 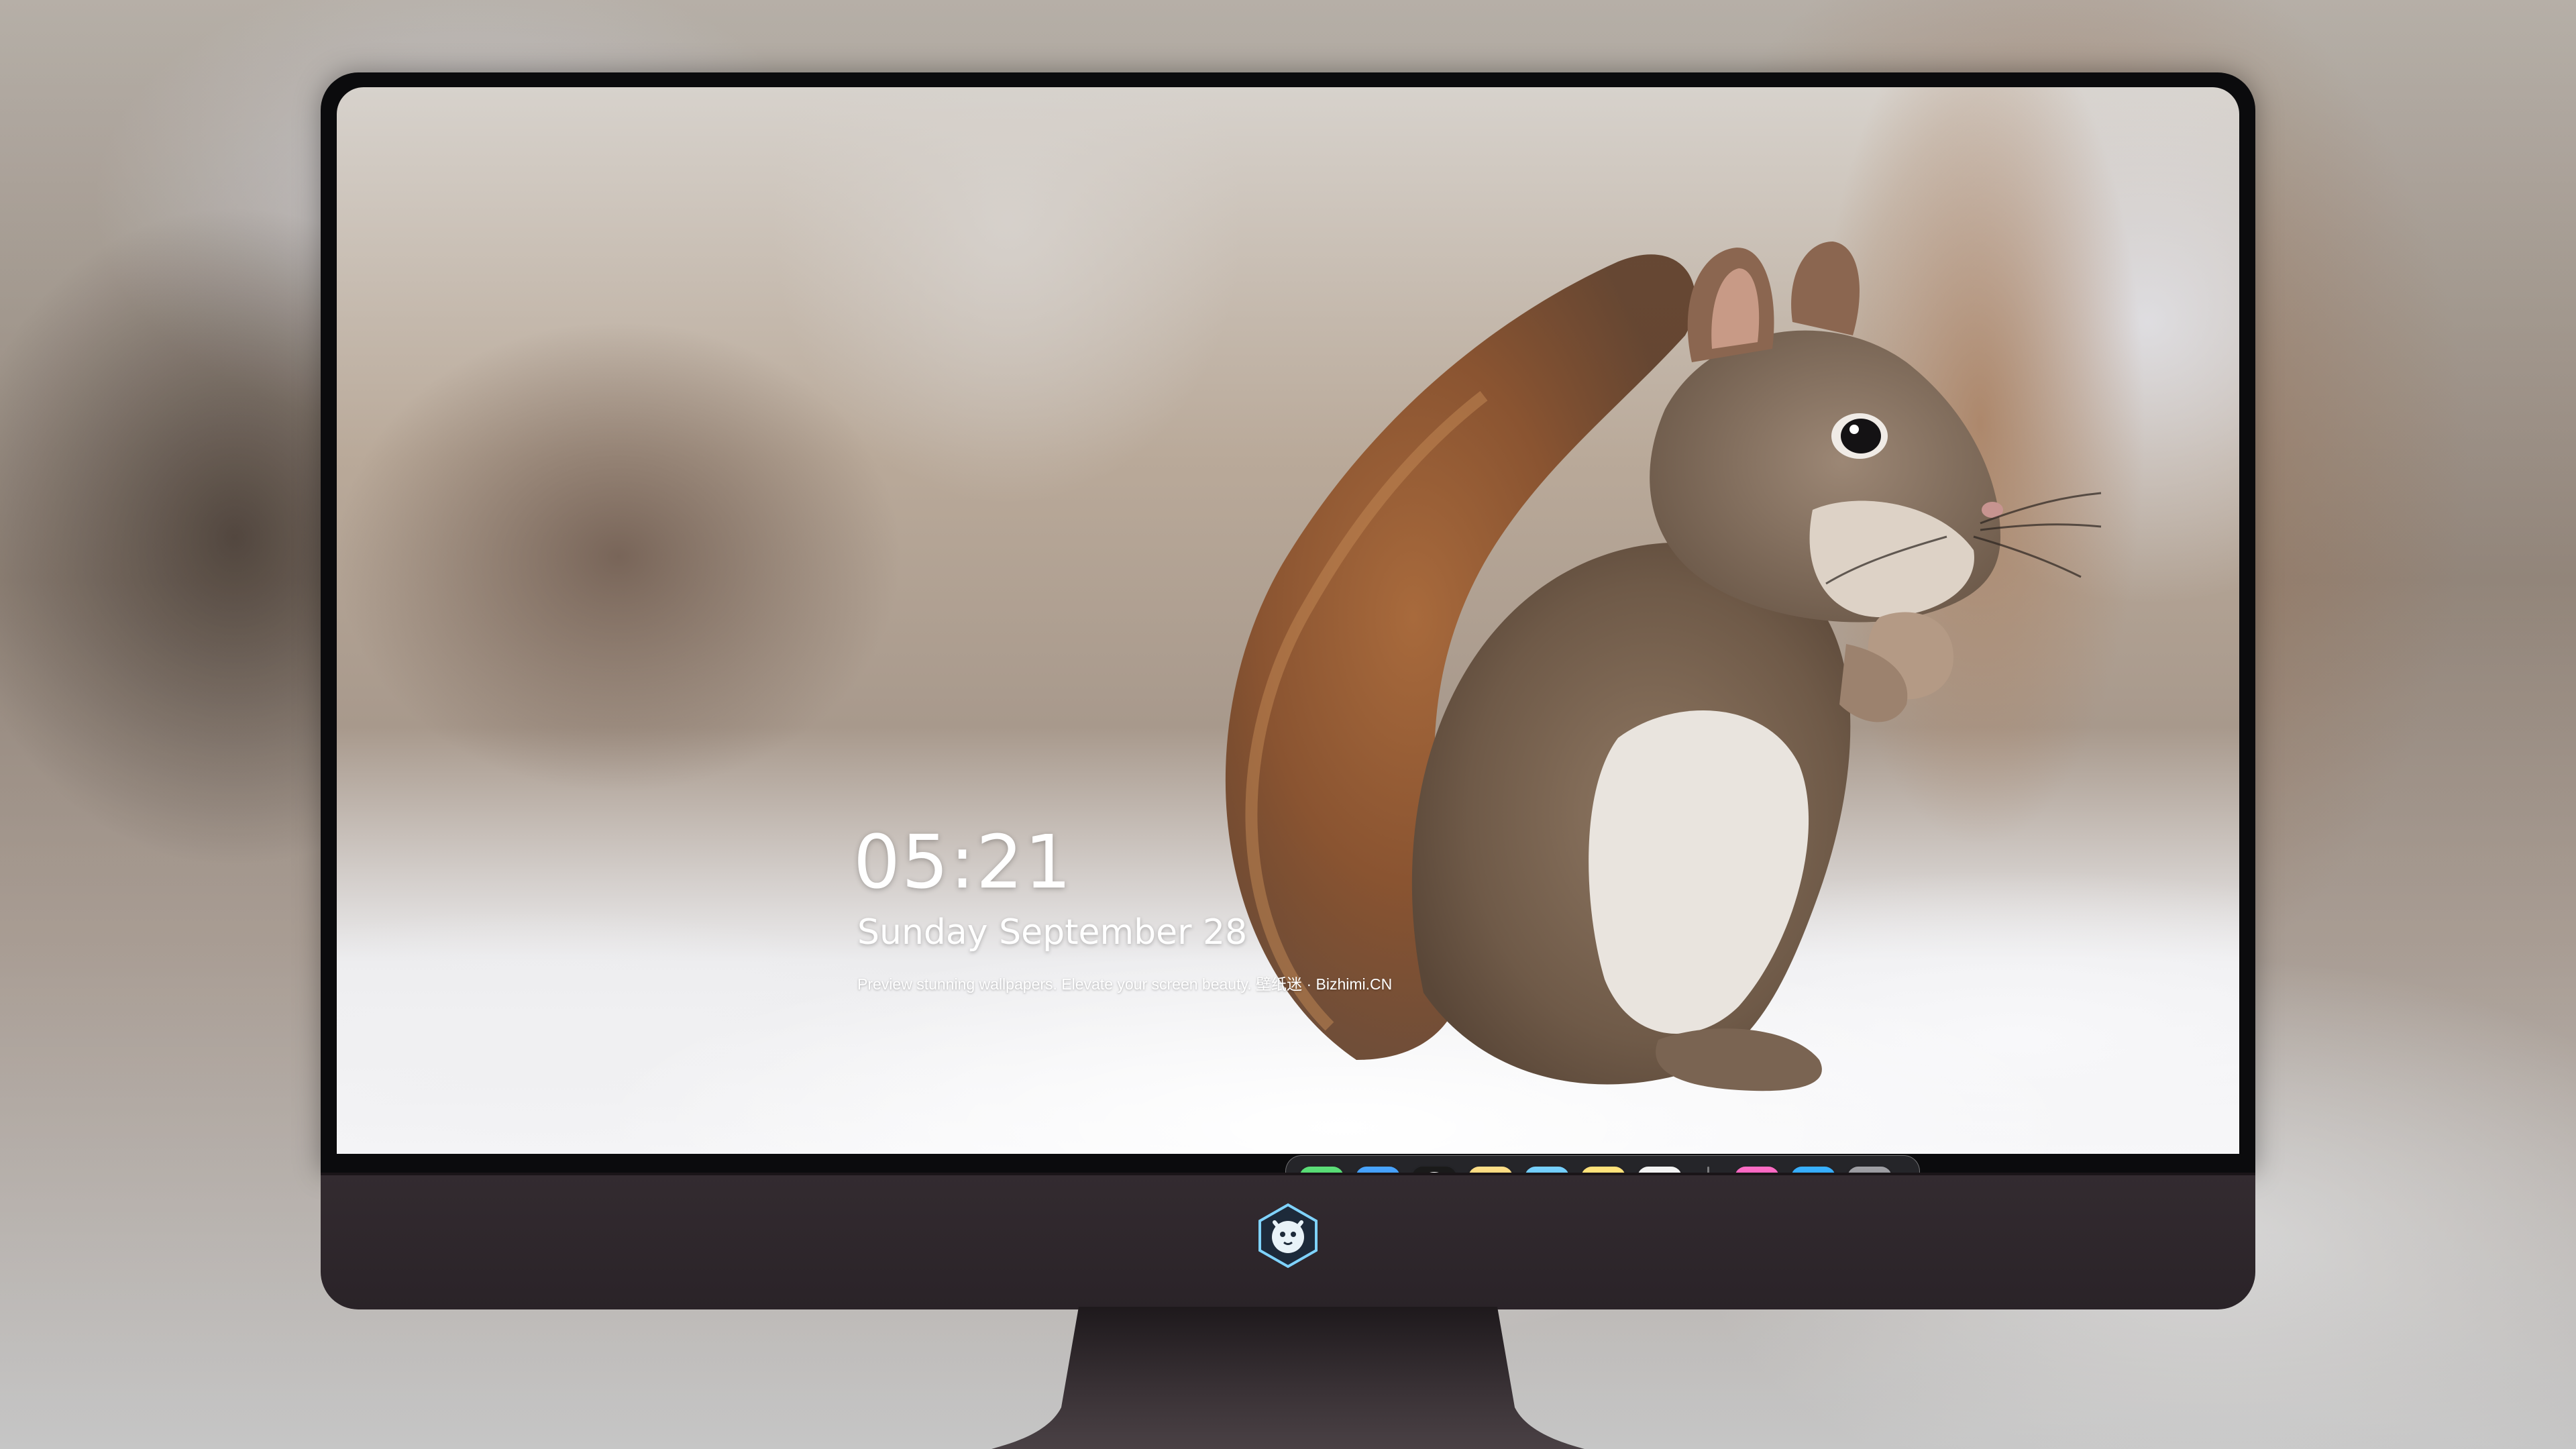 What do you see at coordinates (1288, 1236) in the screenshot?
I see `brand-logo-icon` at bounding box center [1288, 1236].